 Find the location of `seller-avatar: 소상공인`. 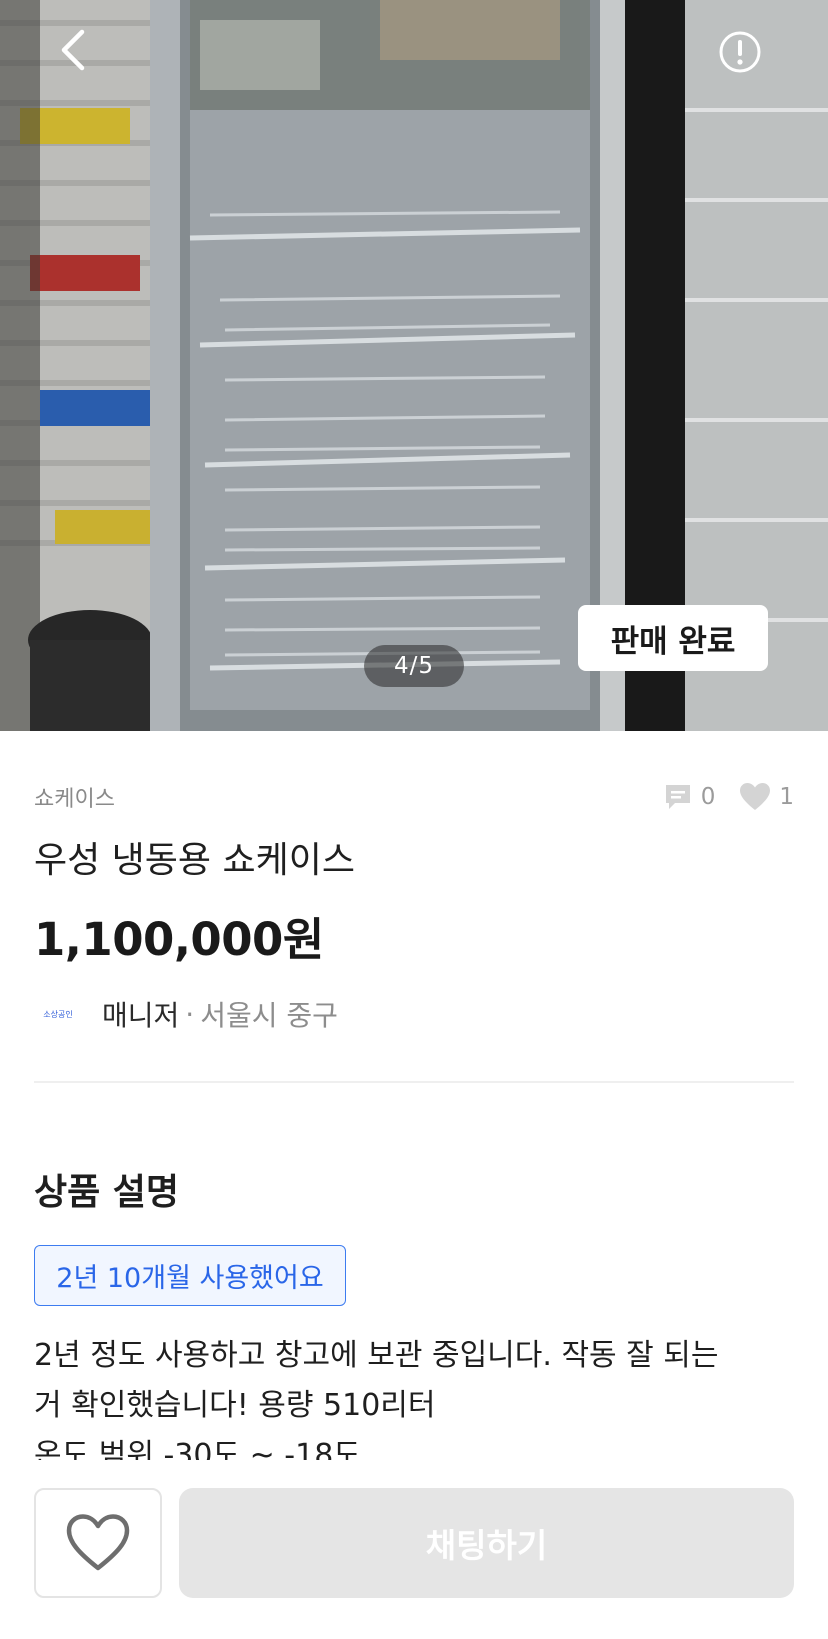

seller-avatar: 소상공인 is located at coordinates (58, 1014).